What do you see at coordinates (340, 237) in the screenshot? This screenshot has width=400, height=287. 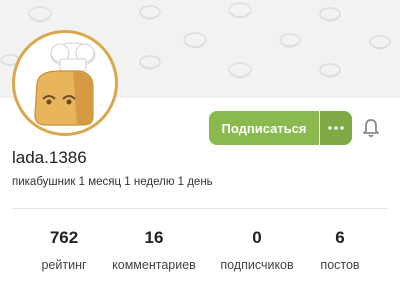 I see `stat-value: 6` at bounding box center [340, 237].